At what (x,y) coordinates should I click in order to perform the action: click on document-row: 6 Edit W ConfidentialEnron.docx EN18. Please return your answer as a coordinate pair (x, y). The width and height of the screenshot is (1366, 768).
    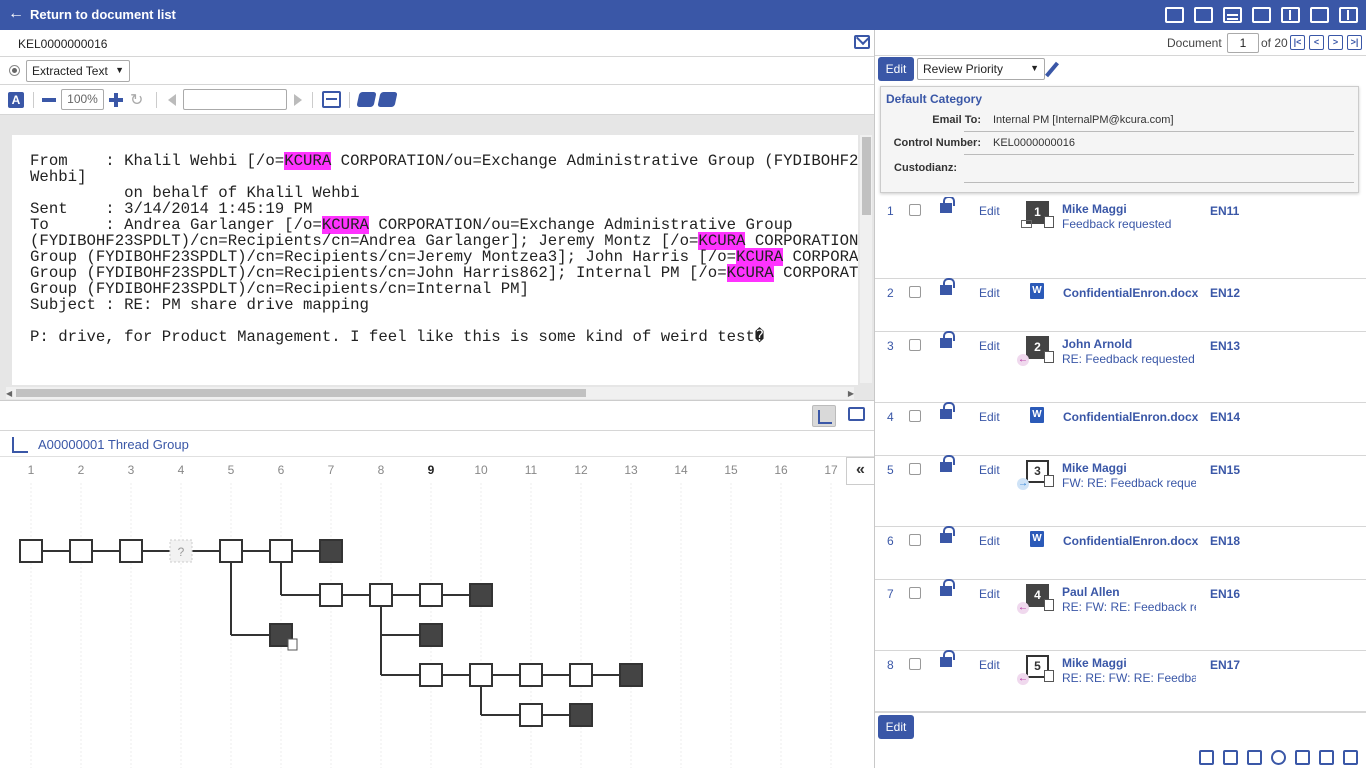
    Looking at the image, I should click on (1120, 553).